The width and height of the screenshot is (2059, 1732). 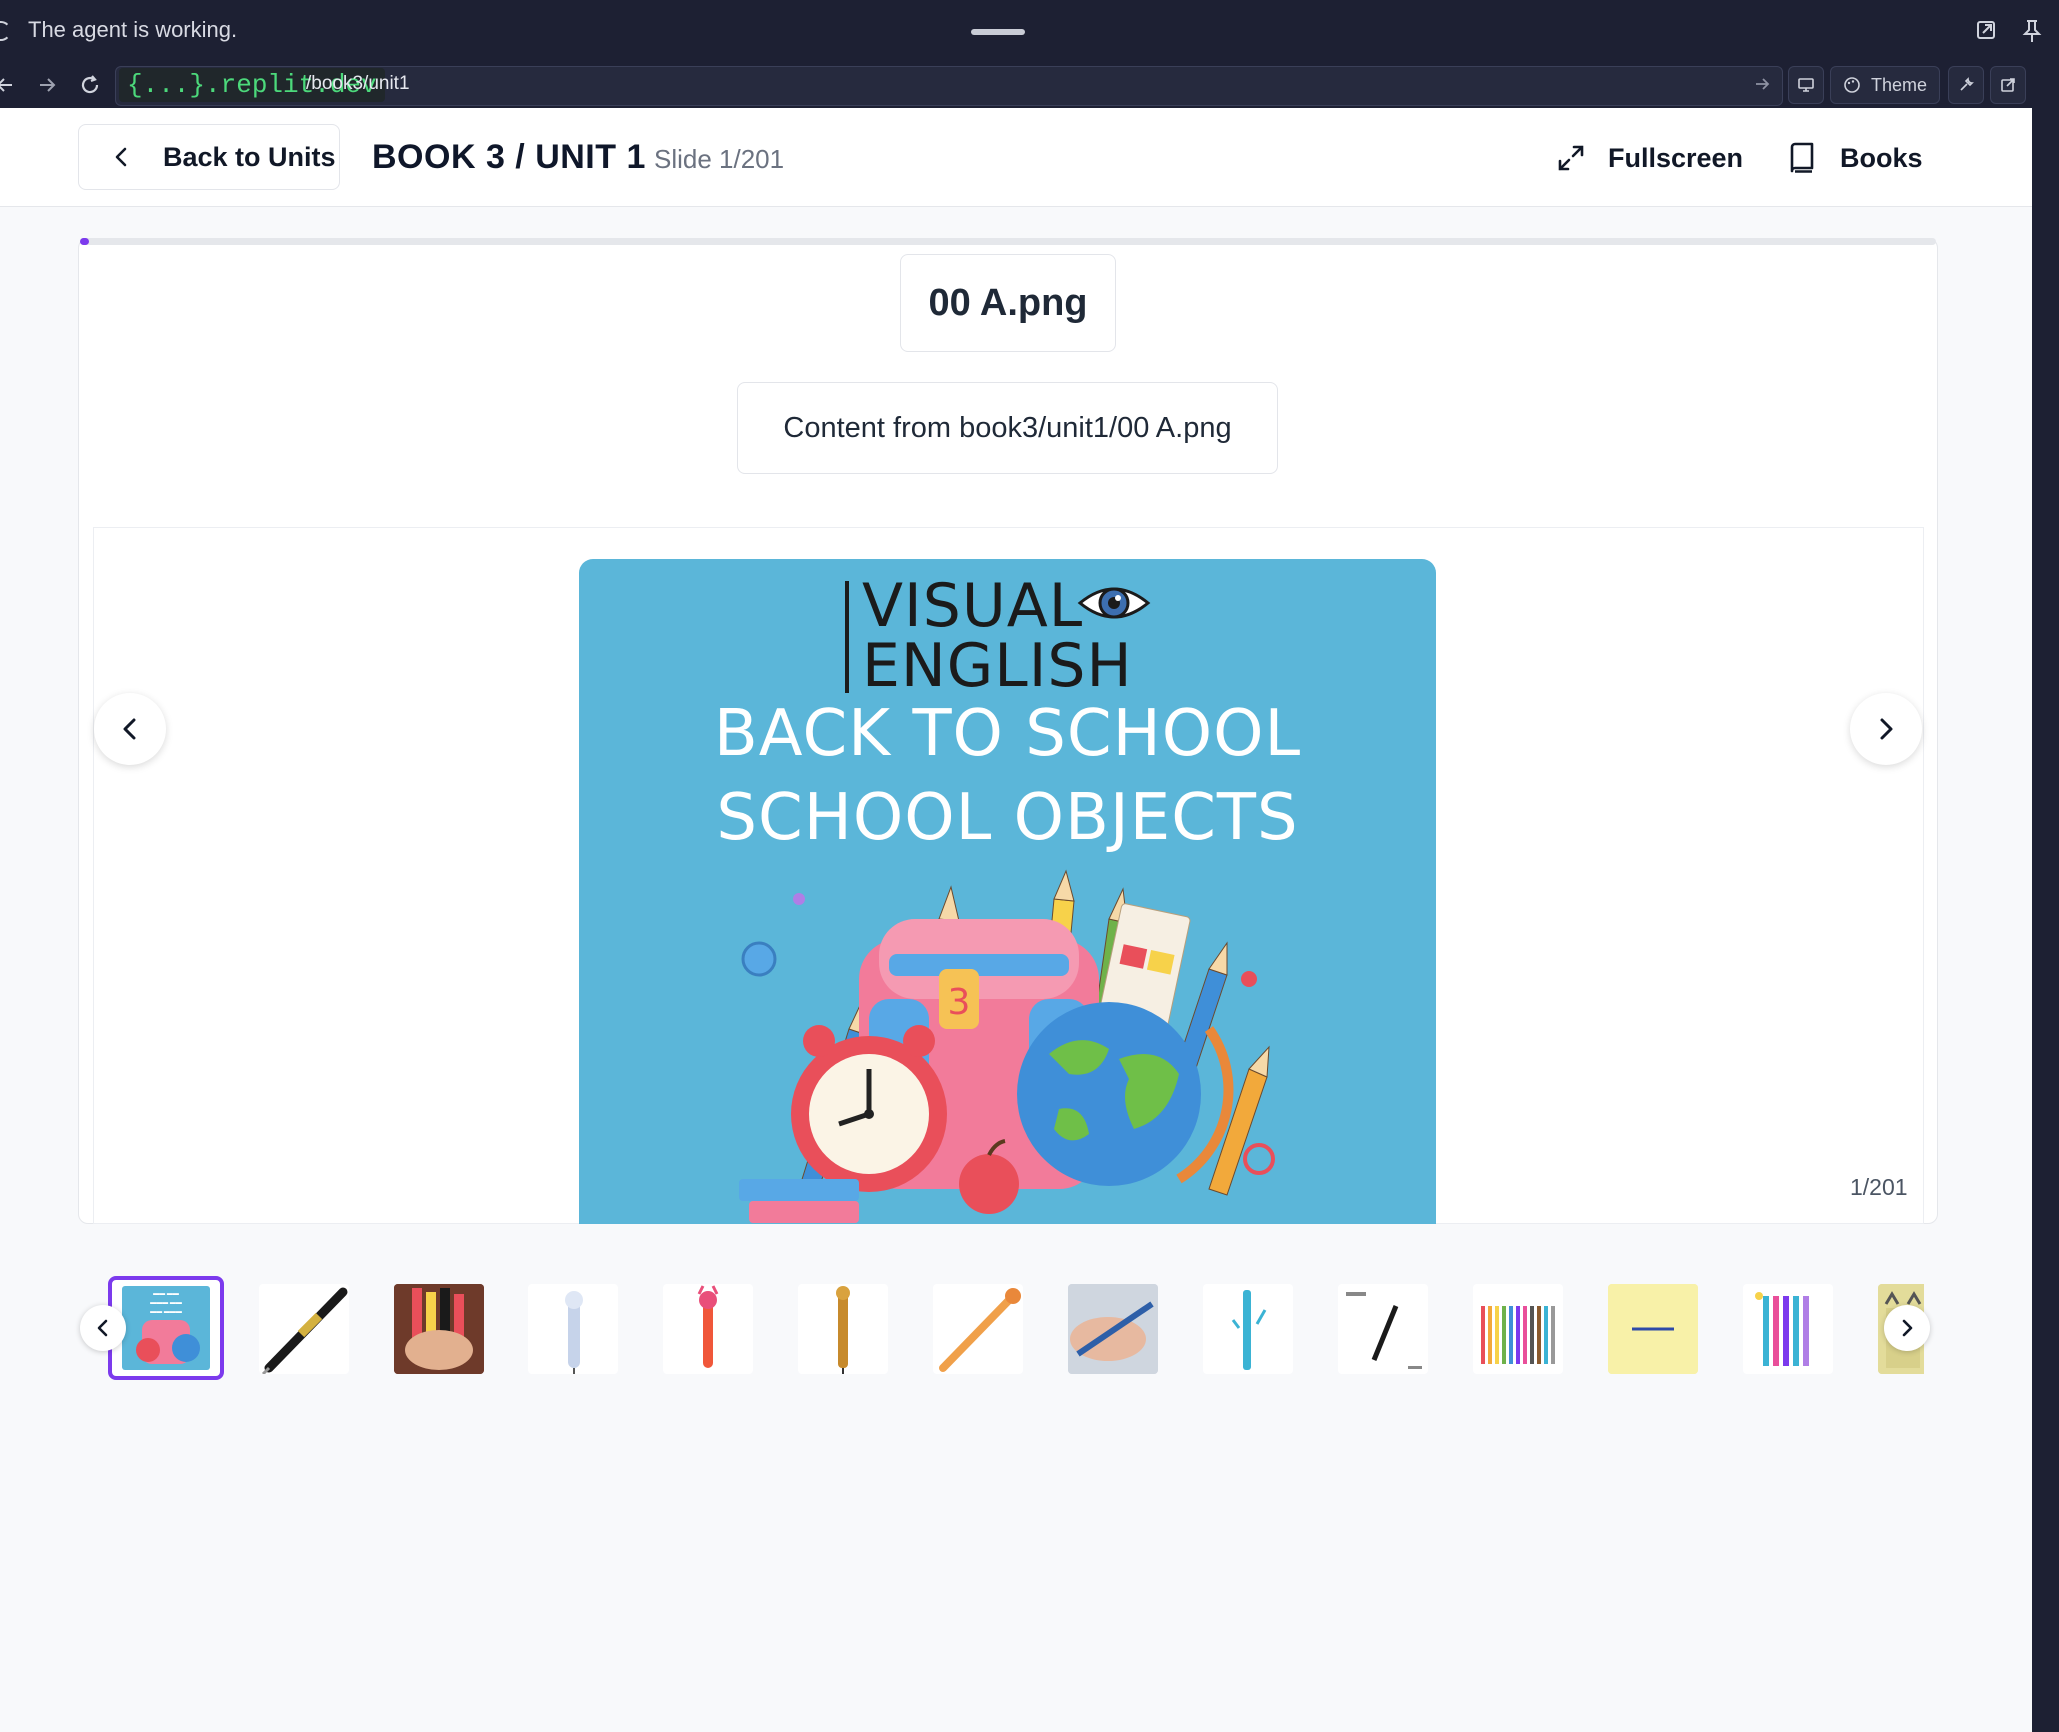 I want to click on book-icon, so click(x=1802, y=157).